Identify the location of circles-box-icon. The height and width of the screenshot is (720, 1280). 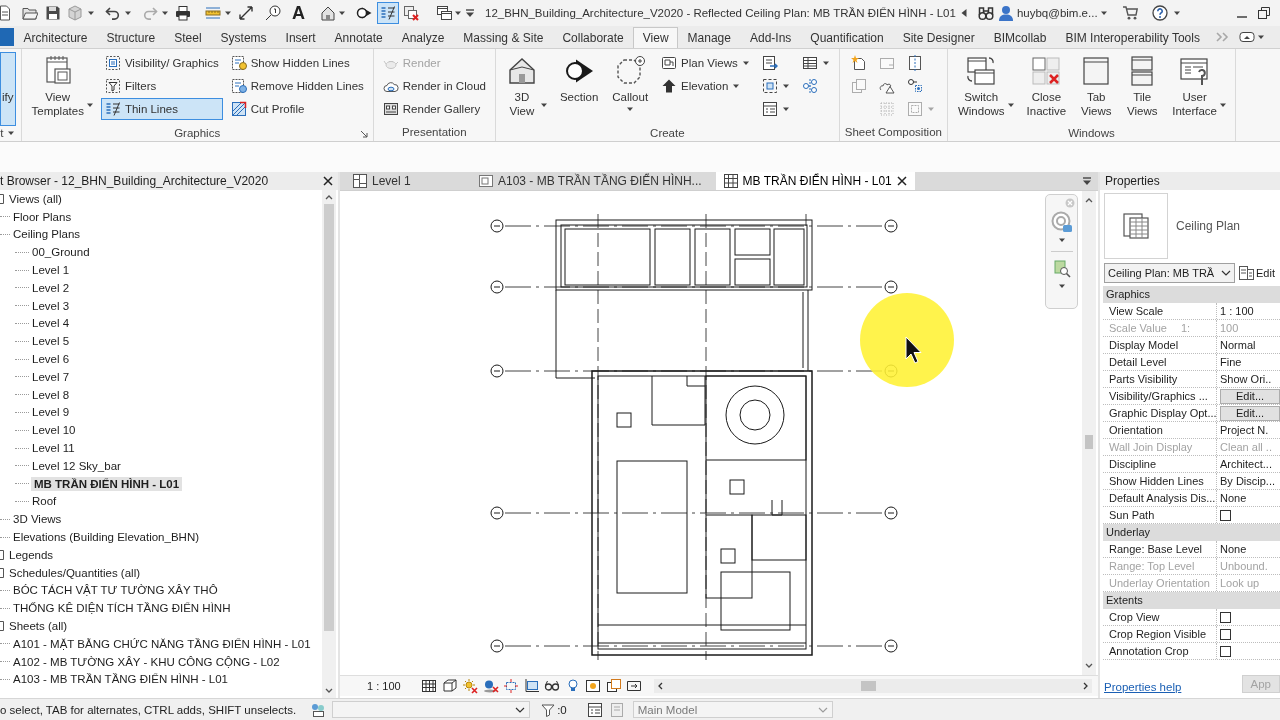
(318, 709).